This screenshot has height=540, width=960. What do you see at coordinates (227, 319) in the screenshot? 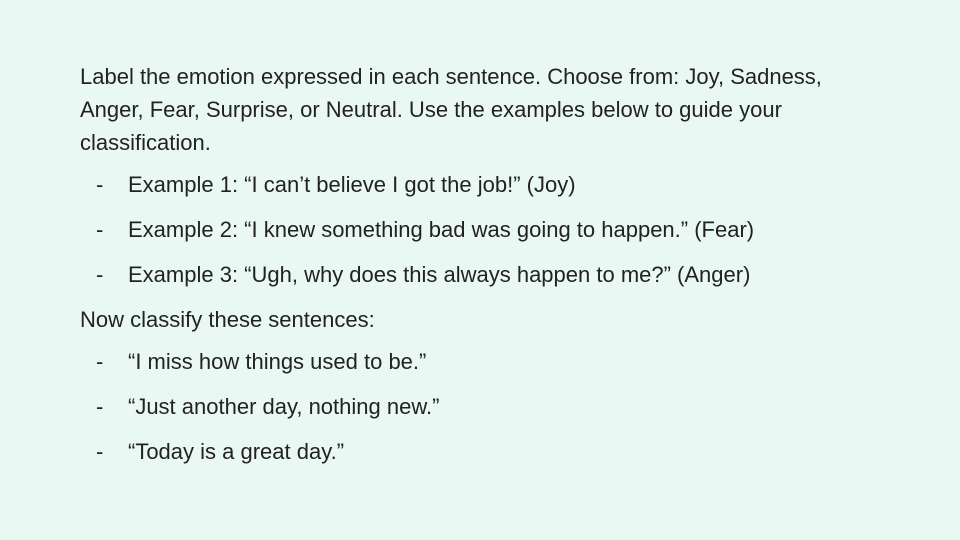
I see `prompt-text: Now classify these sentences:` at bounding box center [227, 319].